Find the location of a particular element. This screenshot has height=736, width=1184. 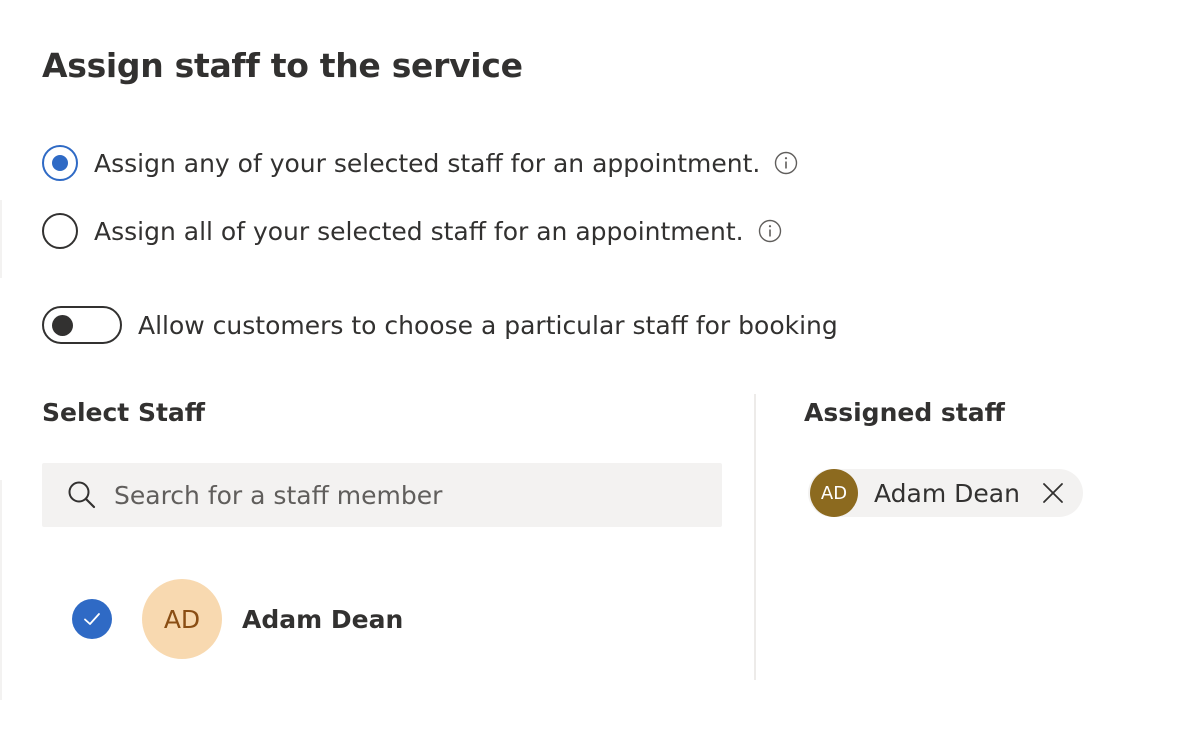

radio-button-any-staff is located at coordinates (60, 163).